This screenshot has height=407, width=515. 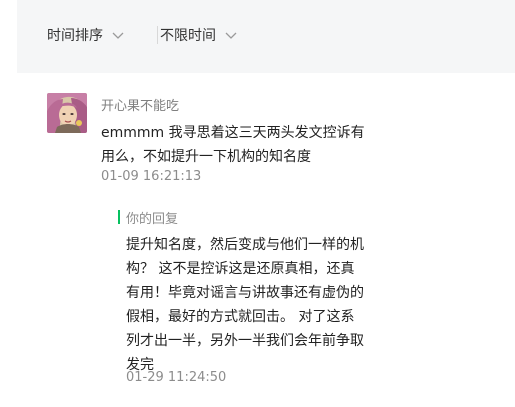 What do you see at coordinates (119, 217) in the screenshot?
I see `reply-accent-bar` at bounding box center [119, 217].